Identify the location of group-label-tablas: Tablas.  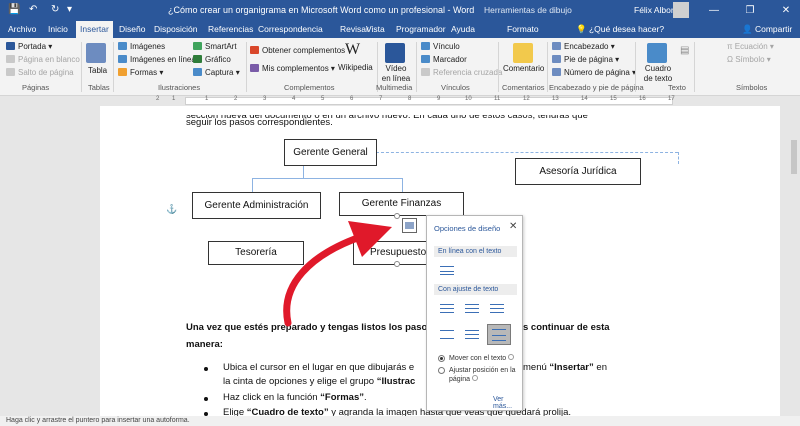
(99, 87).